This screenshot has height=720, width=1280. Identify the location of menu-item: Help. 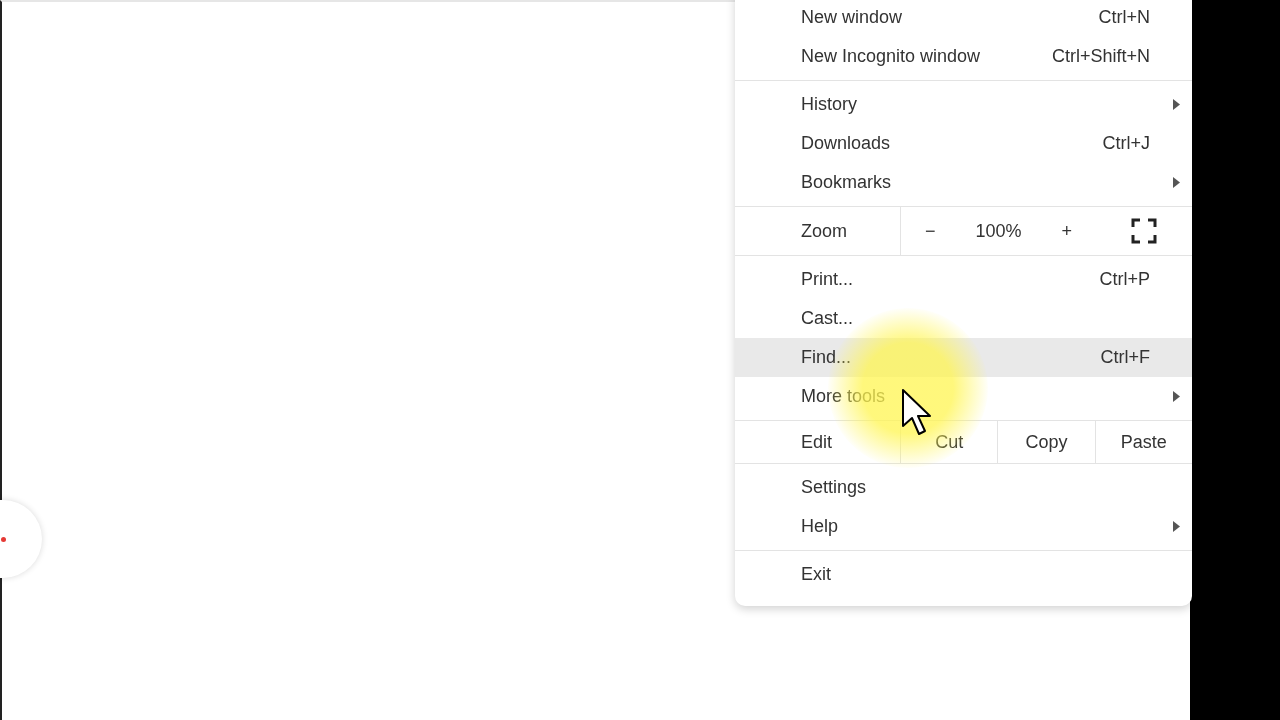
(963, 526).